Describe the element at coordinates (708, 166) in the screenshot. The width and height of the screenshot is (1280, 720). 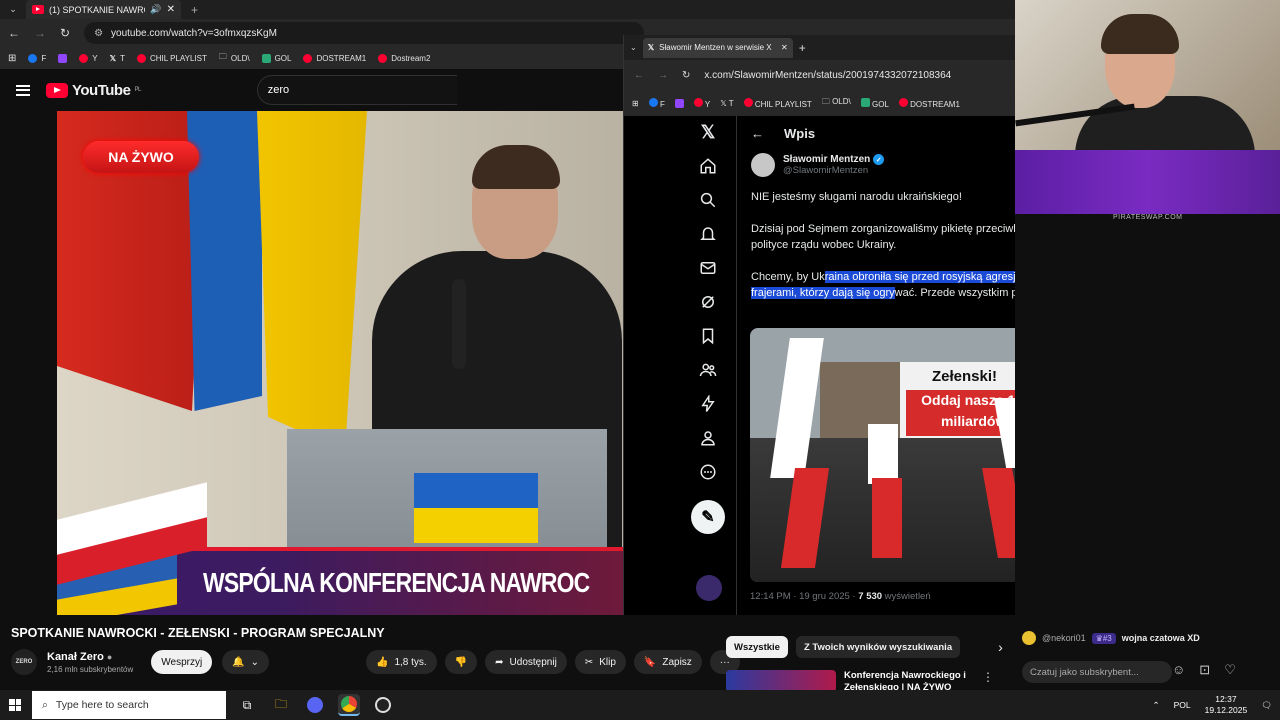
I see `home-icon` at that location.